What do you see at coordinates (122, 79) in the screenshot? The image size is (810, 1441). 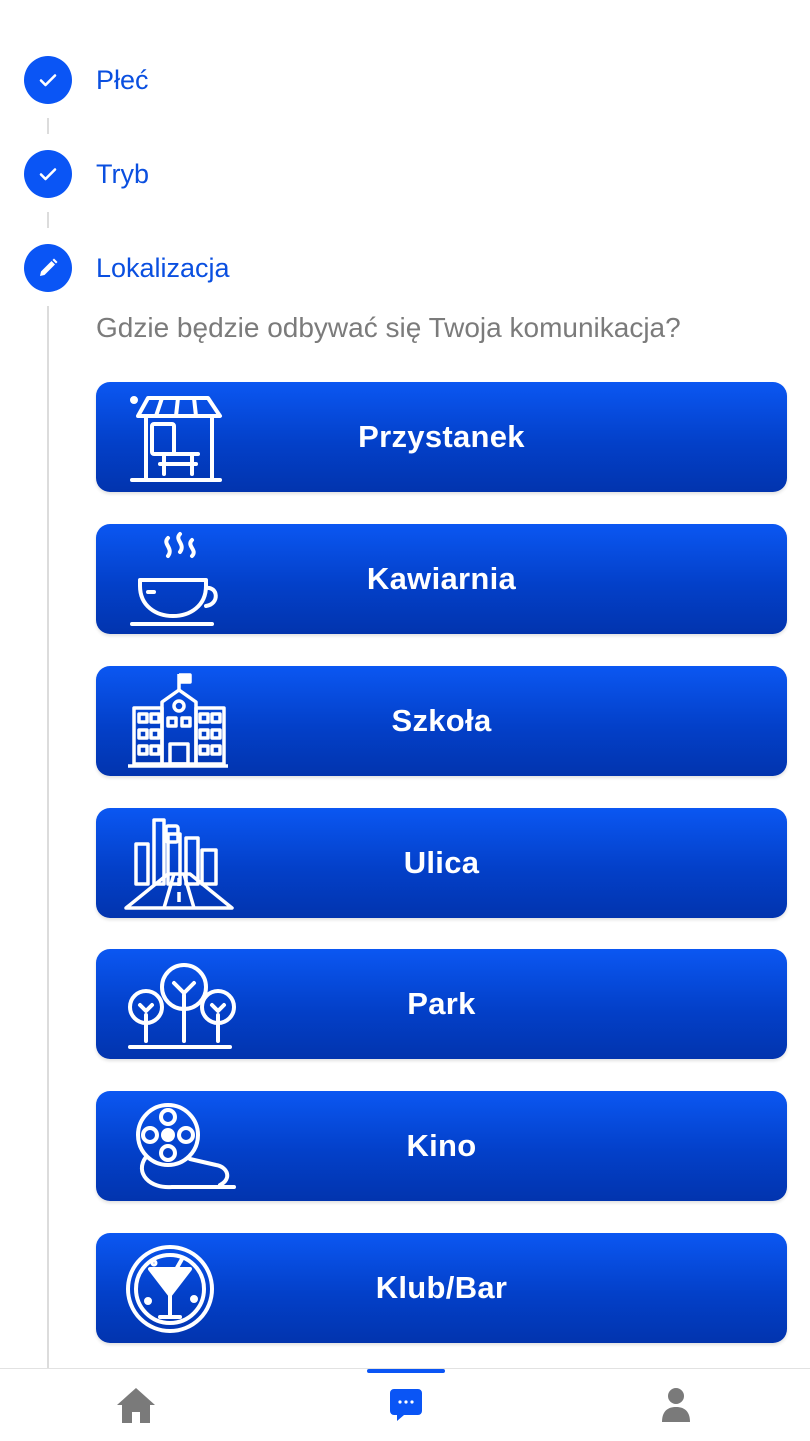 I see `step-label: Płeć` at bounding box center [122, 79].